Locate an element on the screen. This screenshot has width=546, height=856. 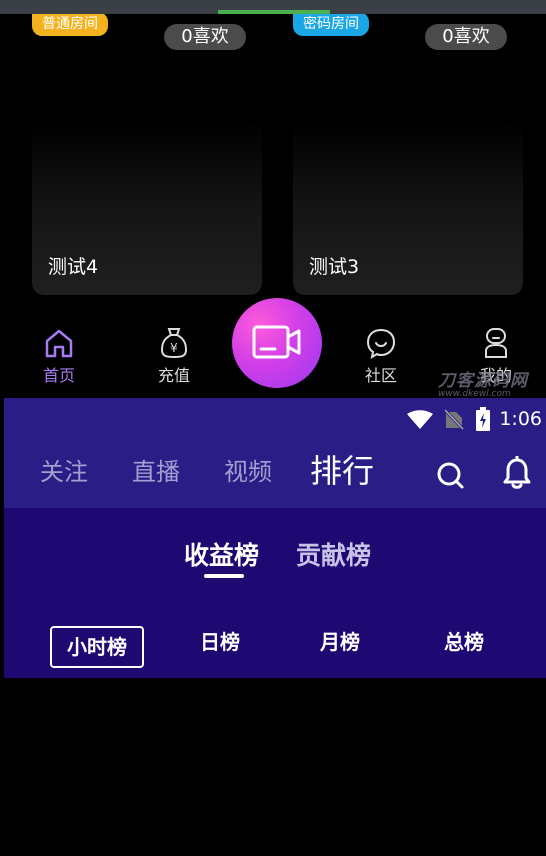
tab-follow: 关注 is located at coordinates (64, 469).